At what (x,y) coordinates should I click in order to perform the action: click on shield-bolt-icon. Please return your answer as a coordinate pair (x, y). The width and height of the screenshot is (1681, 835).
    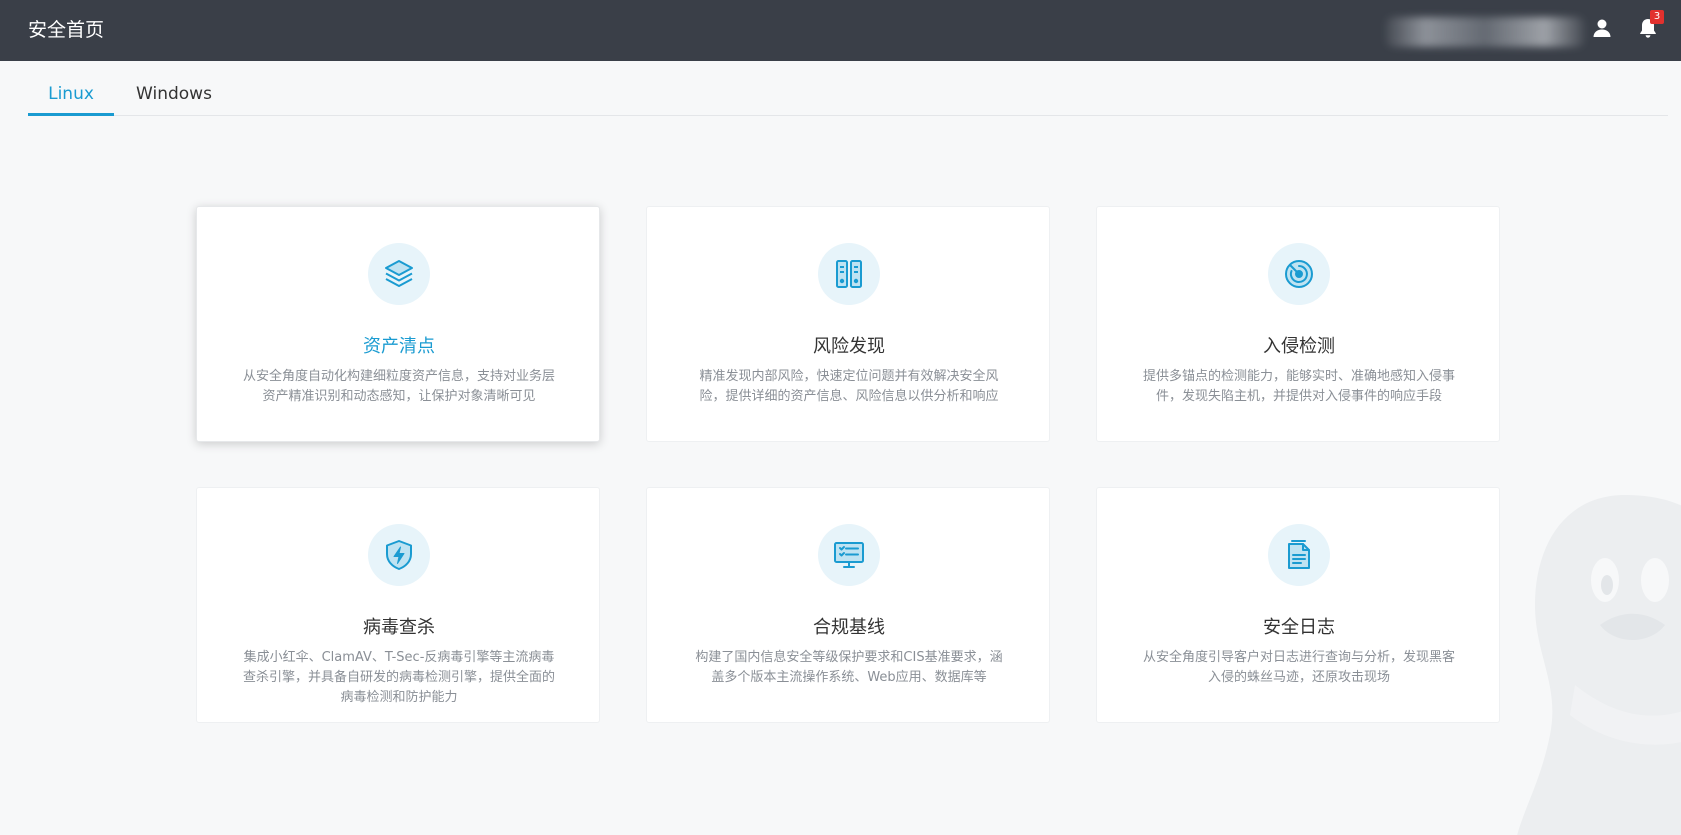
    Looking at the image, I should click on (399, 555).